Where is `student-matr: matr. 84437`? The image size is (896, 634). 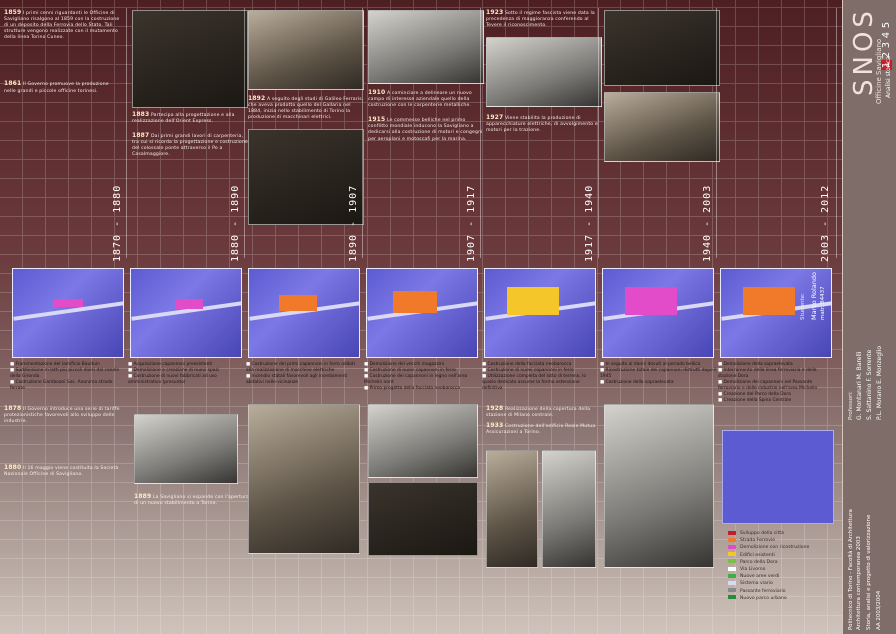 student-matr: matr. 84437 is located at coordinates (823, 303).